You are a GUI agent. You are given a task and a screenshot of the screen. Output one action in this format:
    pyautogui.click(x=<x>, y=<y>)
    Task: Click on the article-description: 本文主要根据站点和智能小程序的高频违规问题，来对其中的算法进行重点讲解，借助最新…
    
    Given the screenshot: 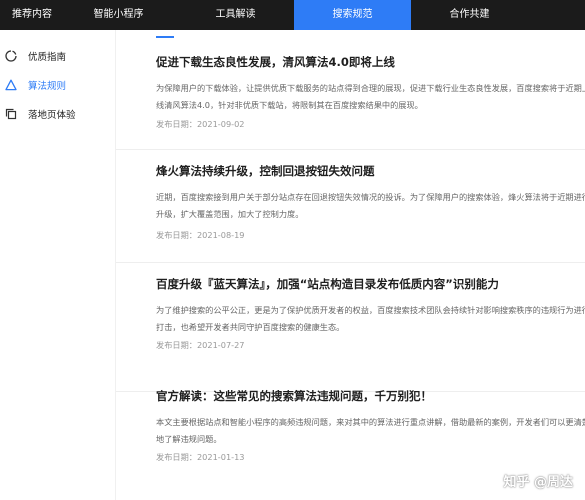 What is the action you would take?
    pyautogui.click(x=370, y=430)
    